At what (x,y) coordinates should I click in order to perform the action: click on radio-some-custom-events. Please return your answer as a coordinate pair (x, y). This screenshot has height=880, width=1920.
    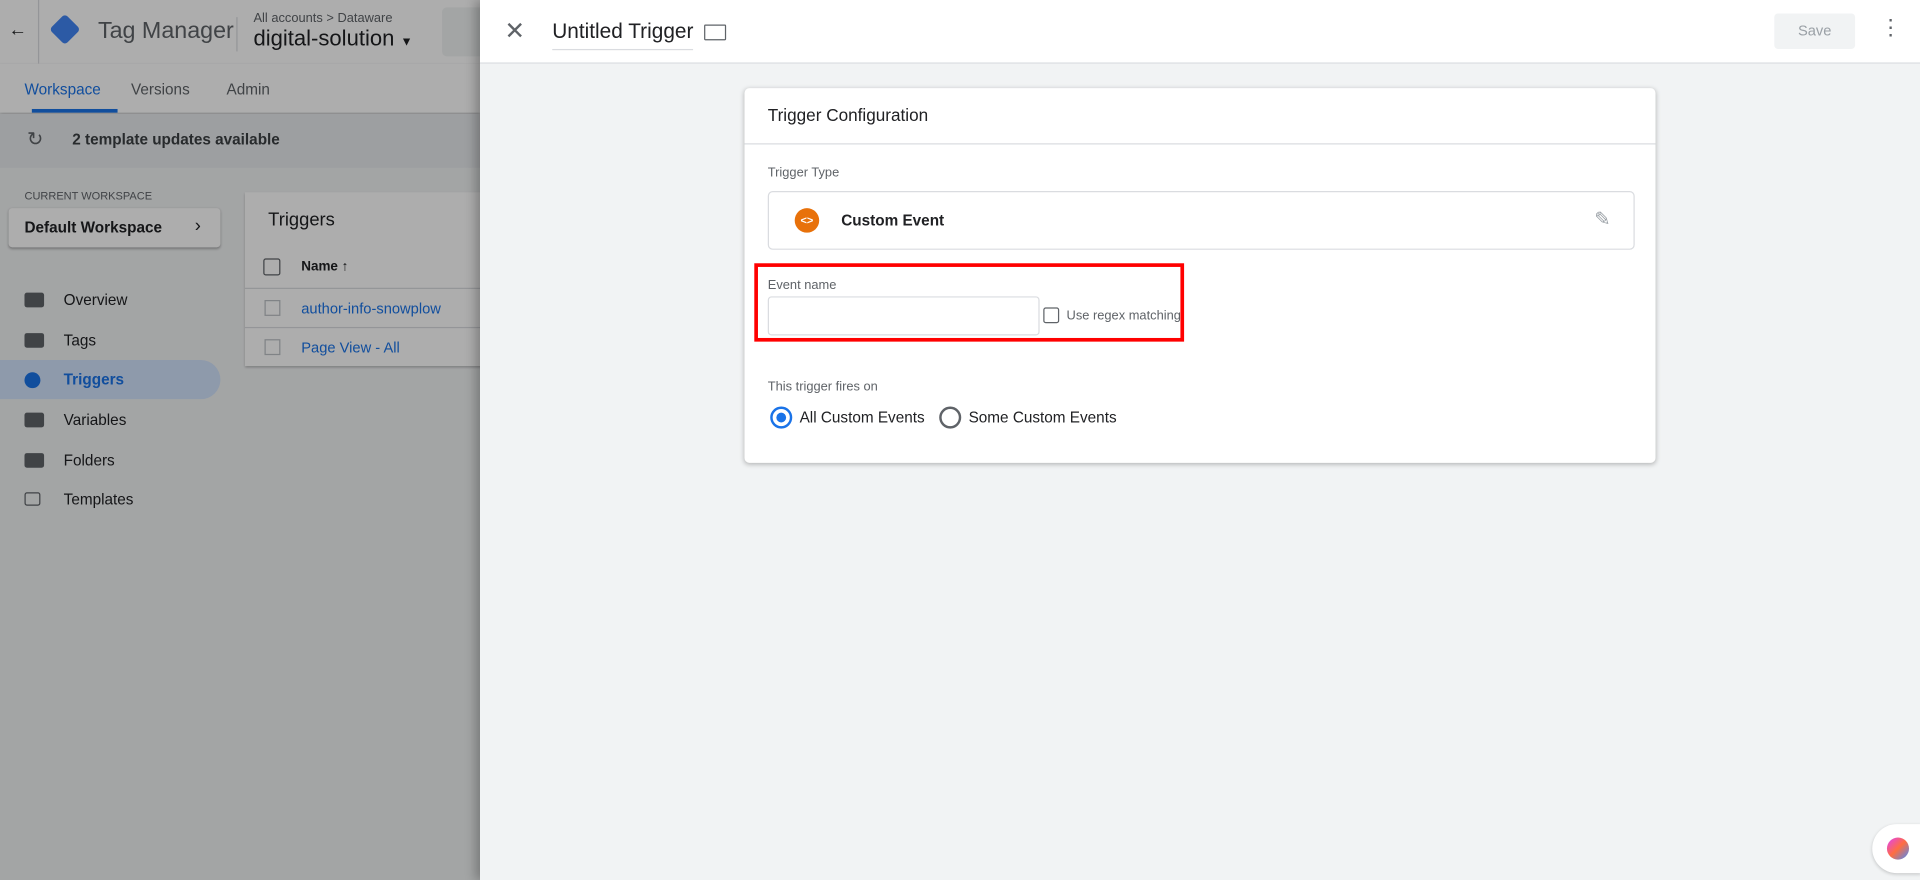
    Looking at the image, I should click on (950, 417).